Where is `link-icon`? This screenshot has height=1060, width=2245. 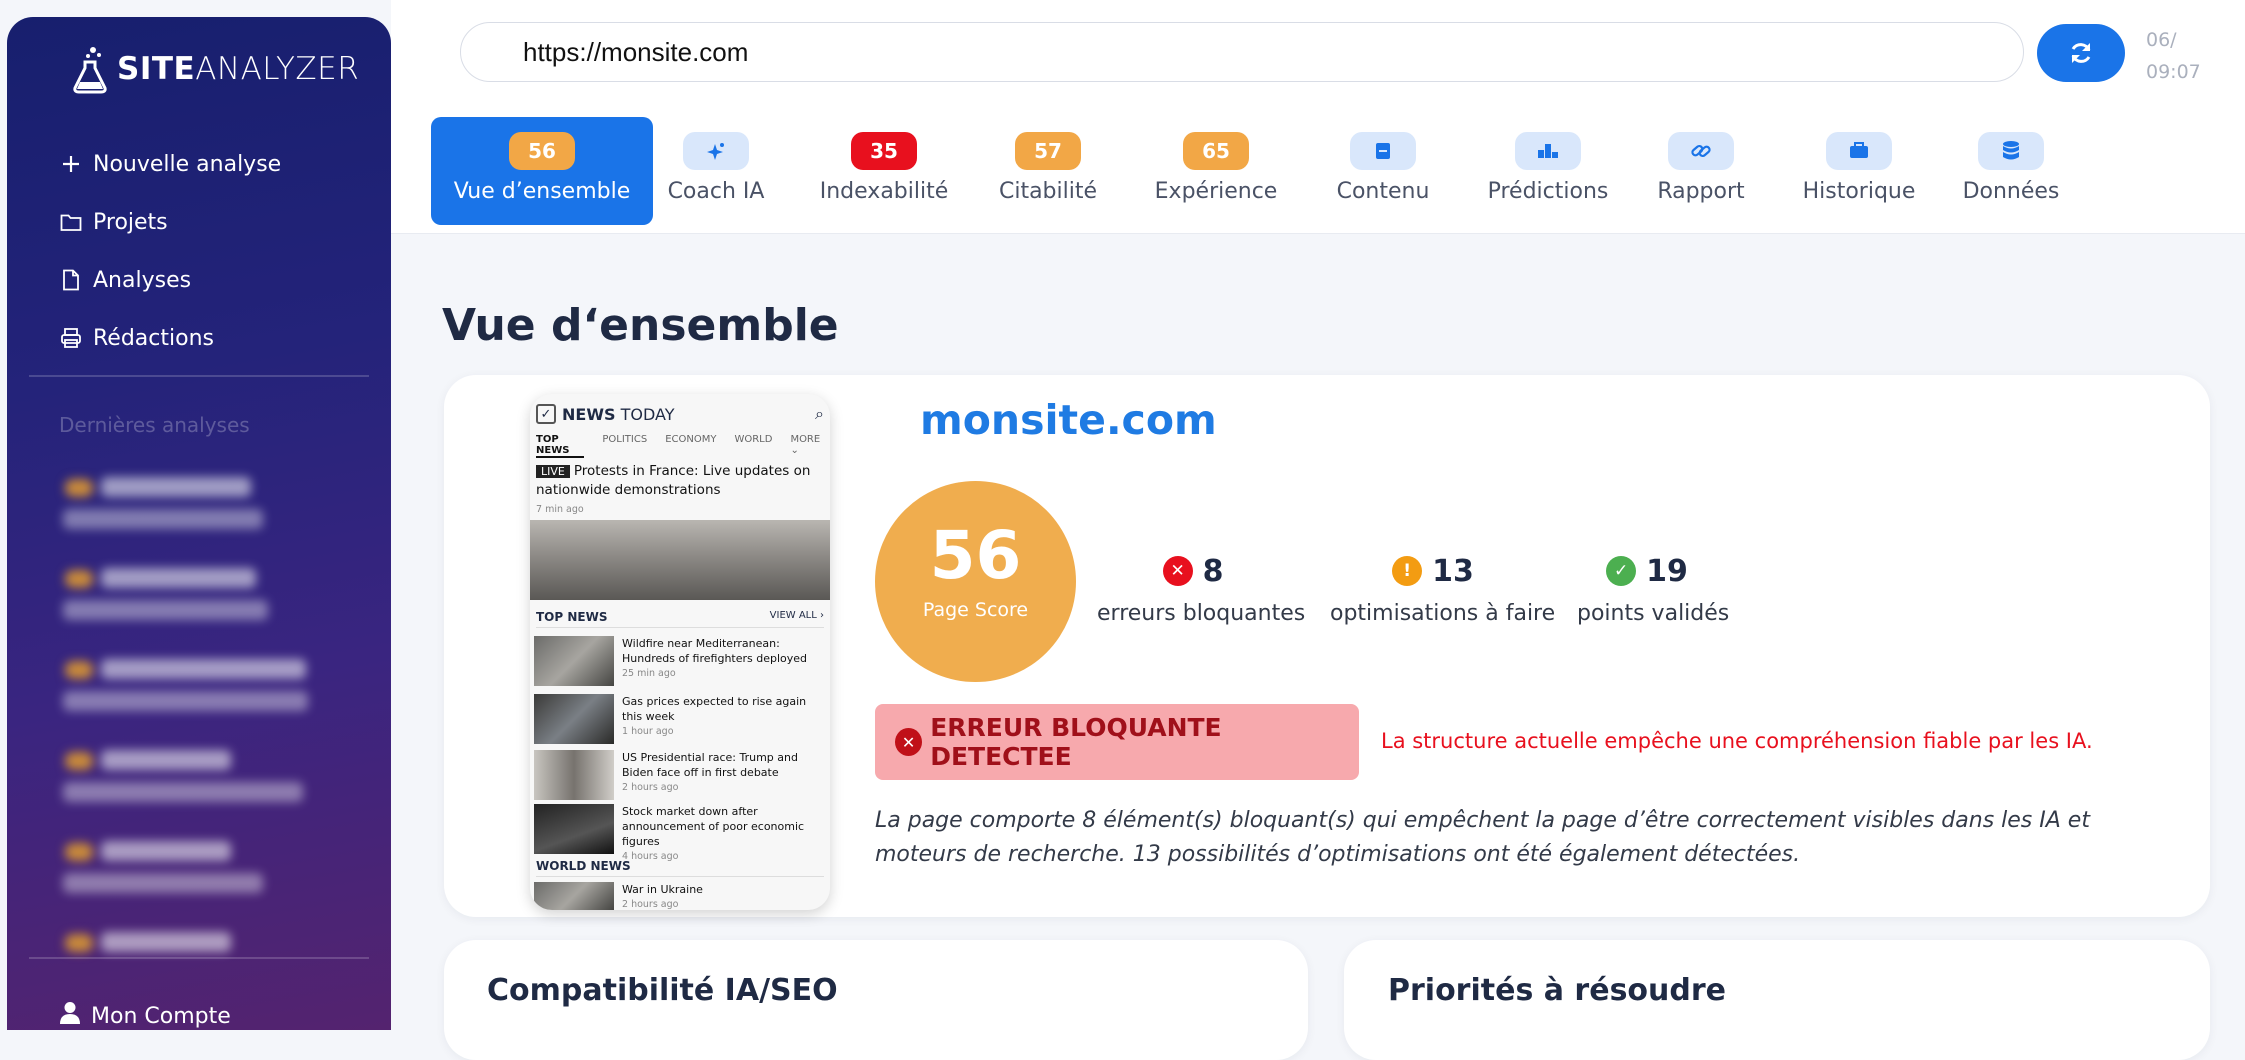
link-icon is located at coordinates (1701, 151).